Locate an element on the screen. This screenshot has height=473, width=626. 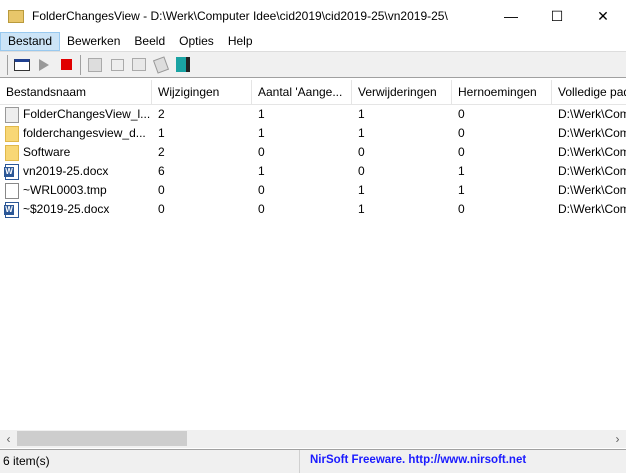
explorer-icon is located at coordinates (161, 65).